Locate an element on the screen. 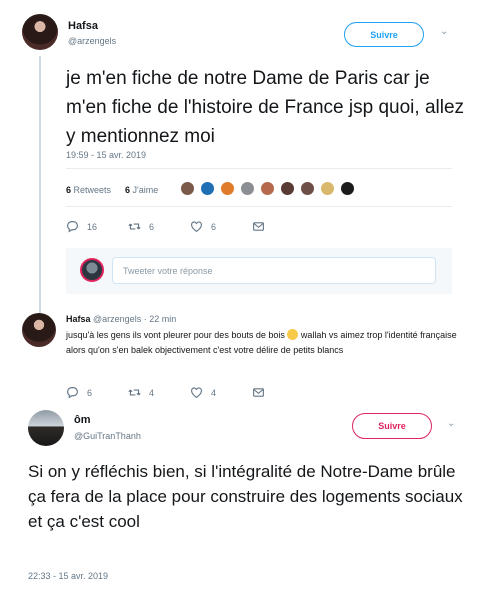 The height and width of the screenshot is (600, 486). liker-avatars is located at coordinates (280, 189).